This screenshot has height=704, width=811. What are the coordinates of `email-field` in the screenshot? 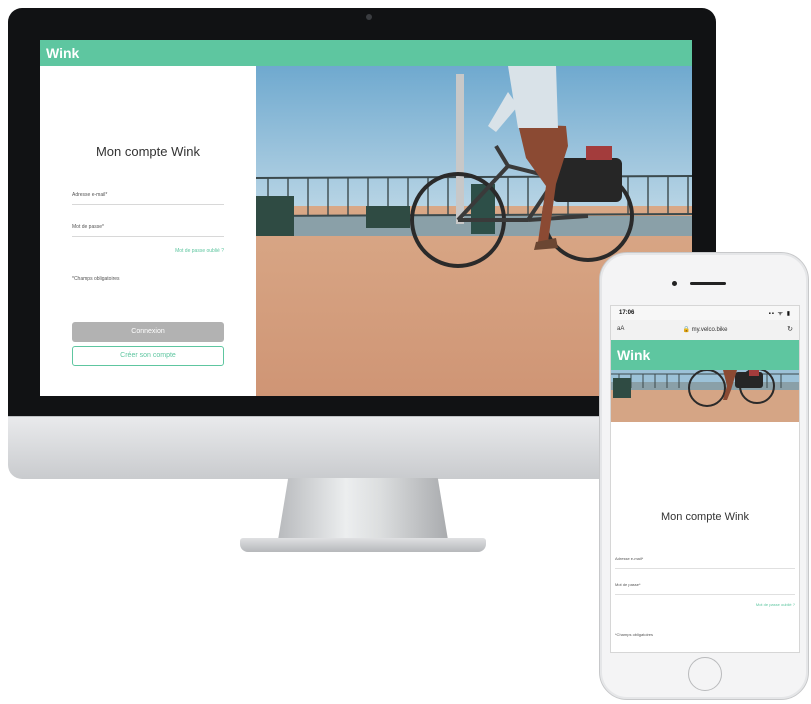 It's located at (148, 204).